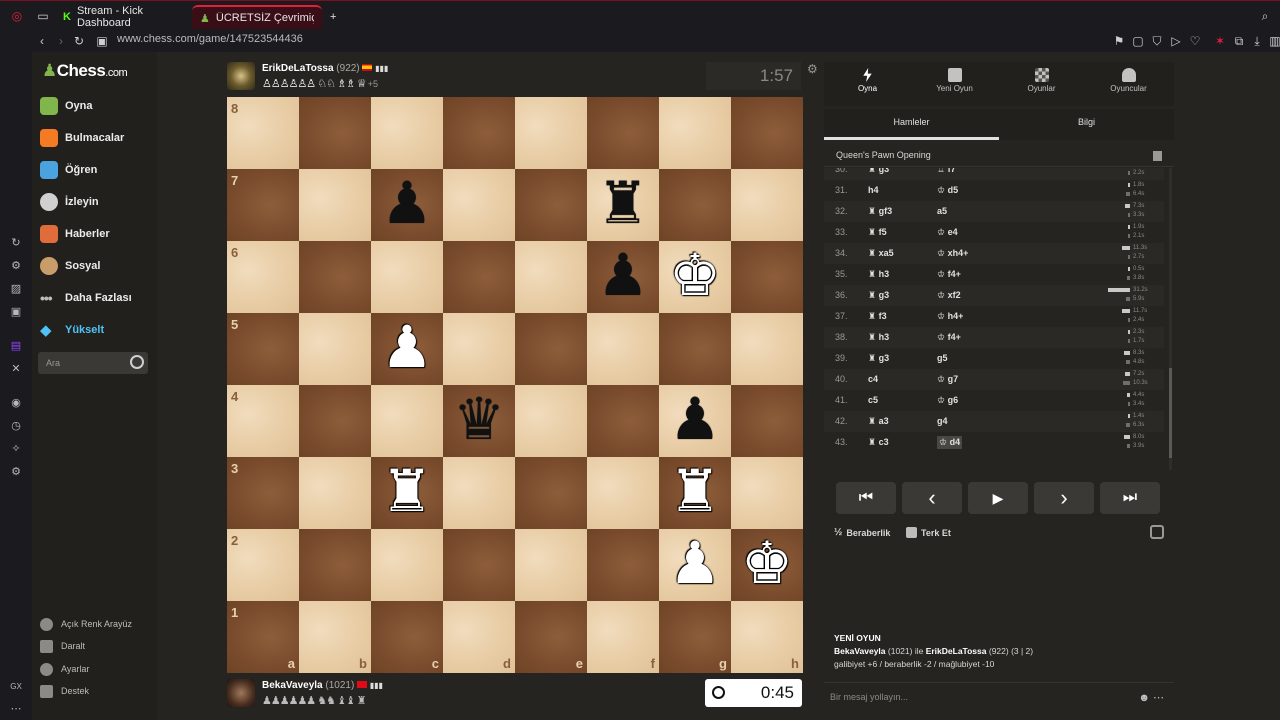  Describe the element at coordinates (623, 349) in the screenshot. I see `square-f5` at that location.